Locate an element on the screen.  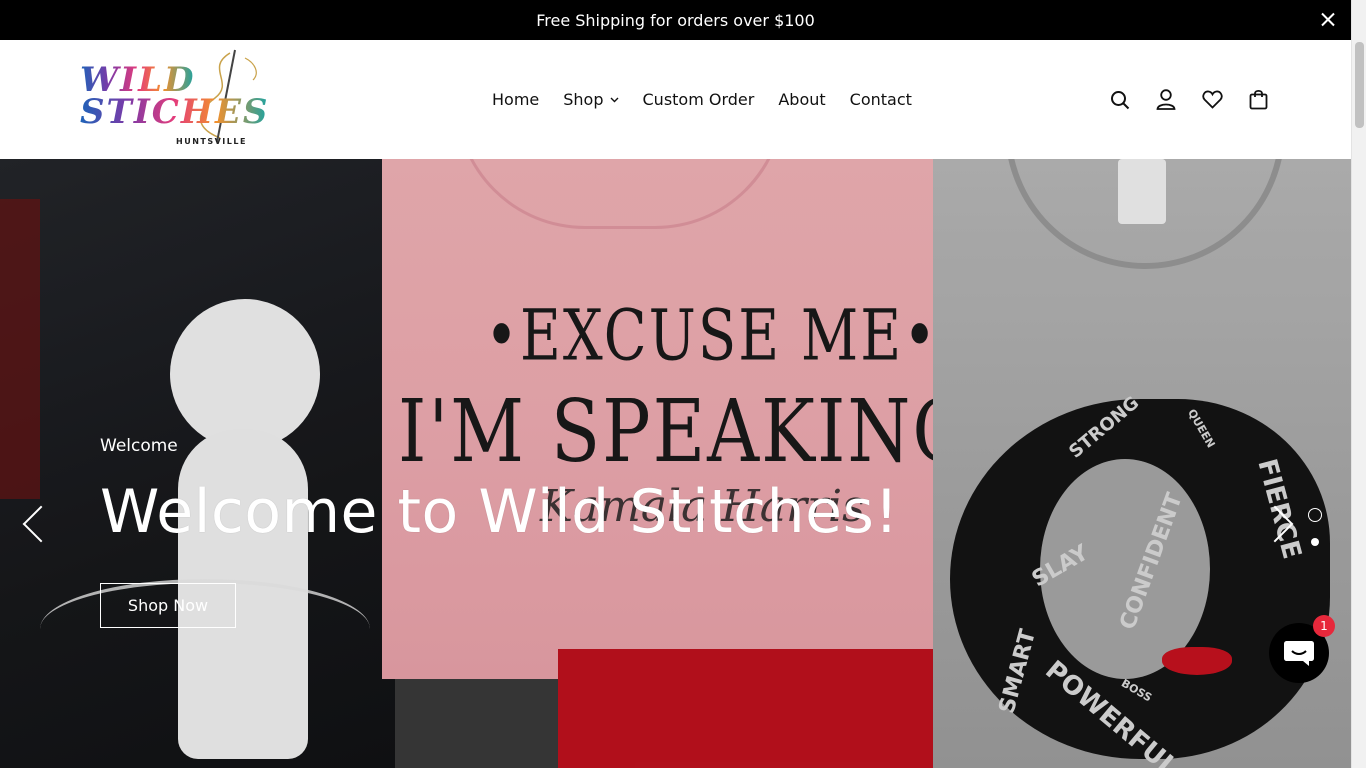
chat-bubble-icon is located at coordinates (1299, 653).